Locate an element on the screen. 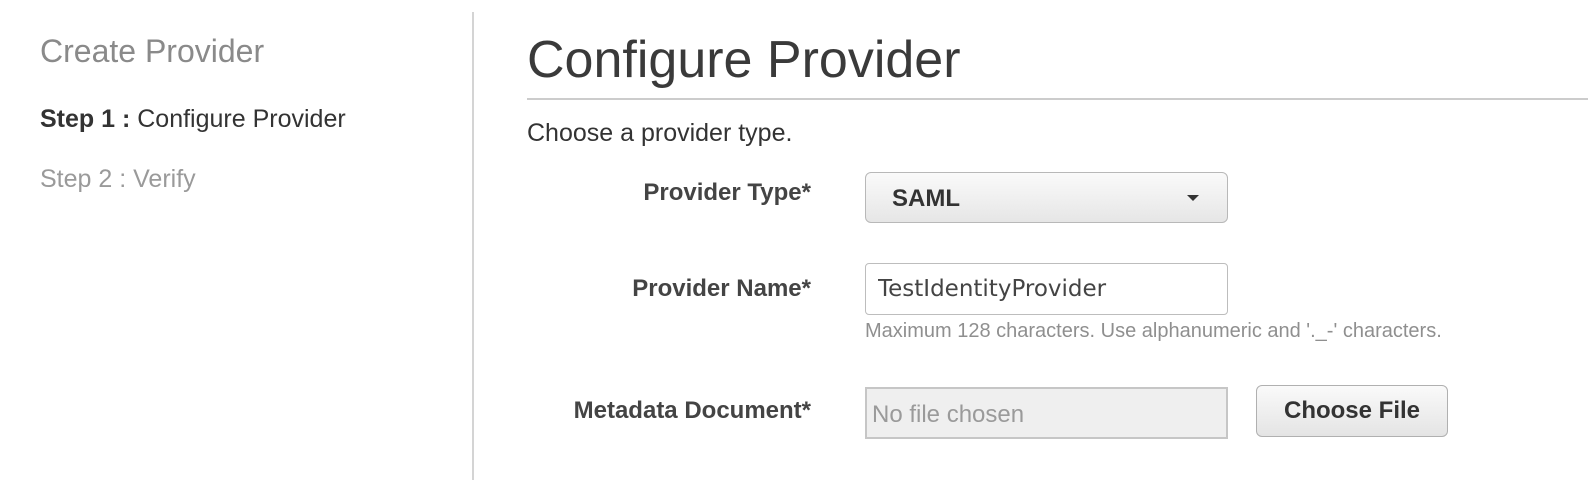 Image resolution: width=1588 pixels, height=480 pixels. step-label: Verify is located at coordinates (164, 179).